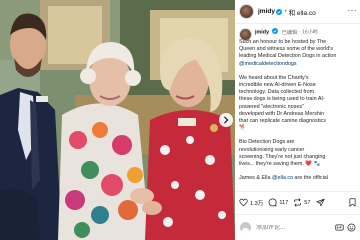 This screenshot has width=360, height=240. What do you see at coordinates (255, 178) in the screenshot?
I see `caption-text-span: James & Ella` at bounding box center [255, 178].